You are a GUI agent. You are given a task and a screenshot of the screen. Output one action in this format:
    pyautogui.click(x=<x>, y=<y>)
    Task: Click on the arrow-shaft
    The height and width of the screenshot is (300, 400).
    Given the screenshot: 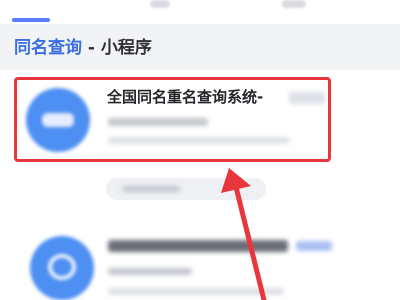 What is the action you would take?
    pyautogui.click(x=250, y=242)
    